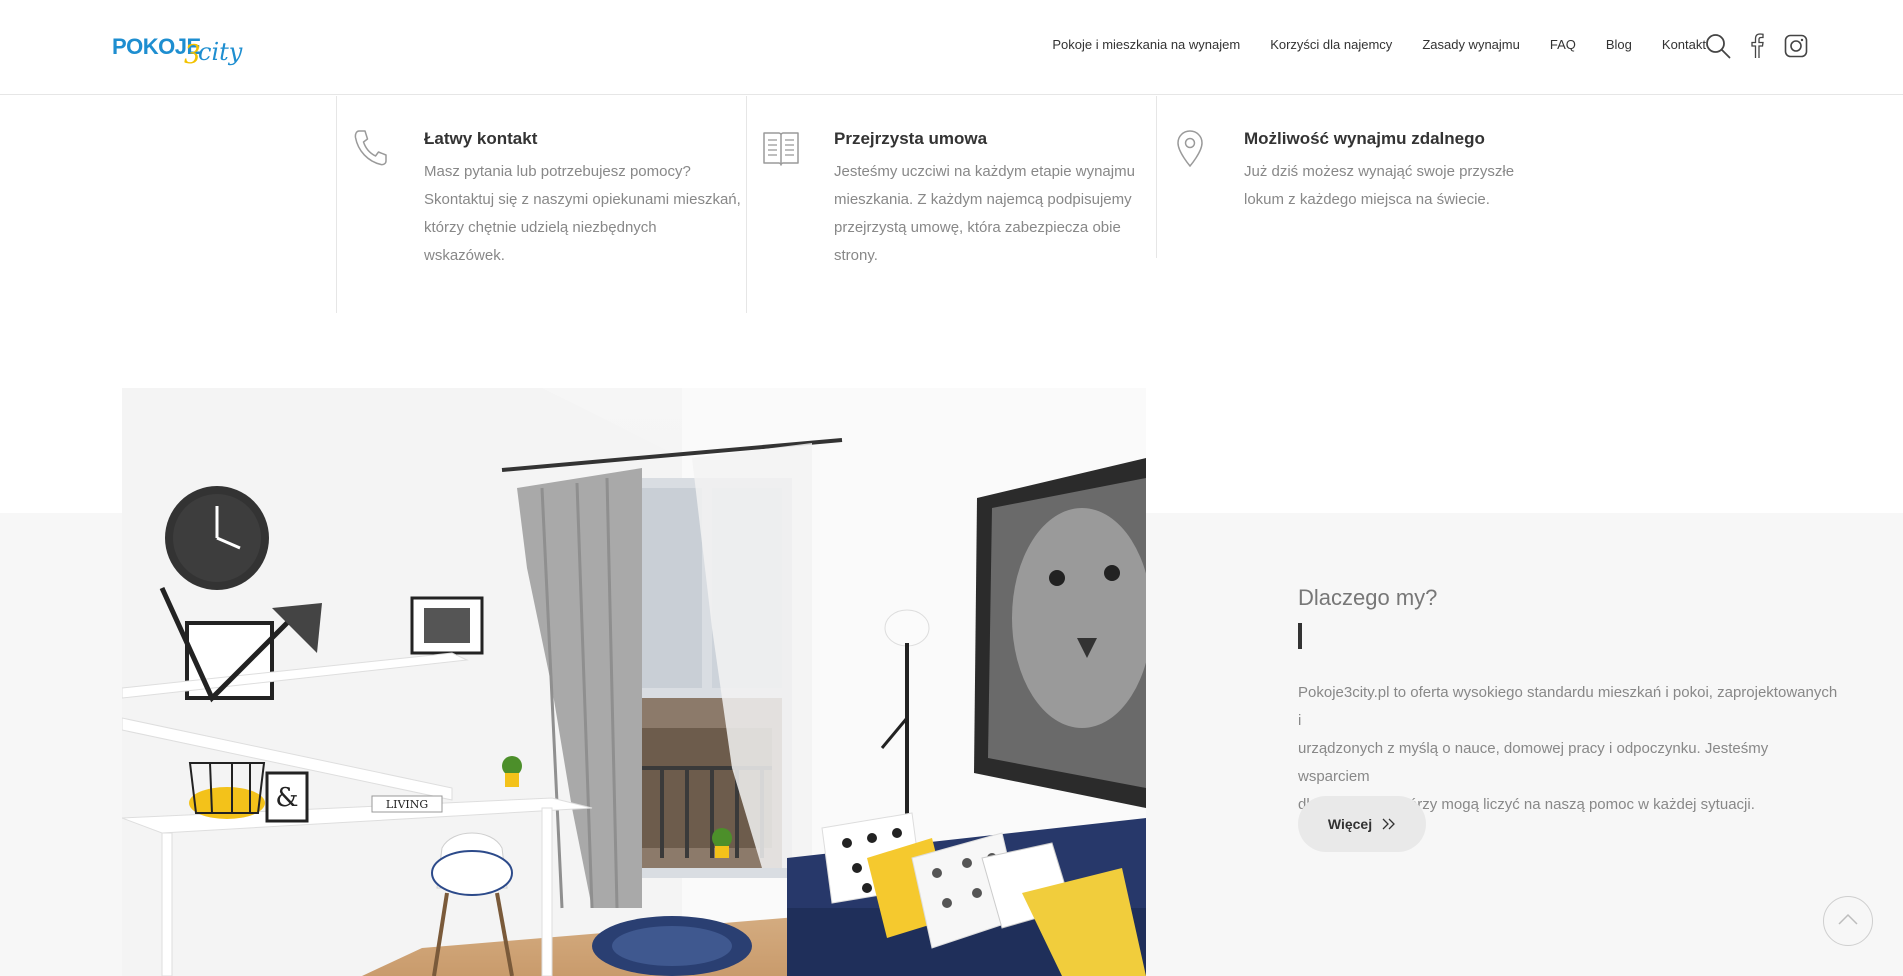 This screenshot has width=1903, height=976. I want to click on feature-description-line: Masz pytania lub potrzebujesz pomocy?, so click(557, 171).